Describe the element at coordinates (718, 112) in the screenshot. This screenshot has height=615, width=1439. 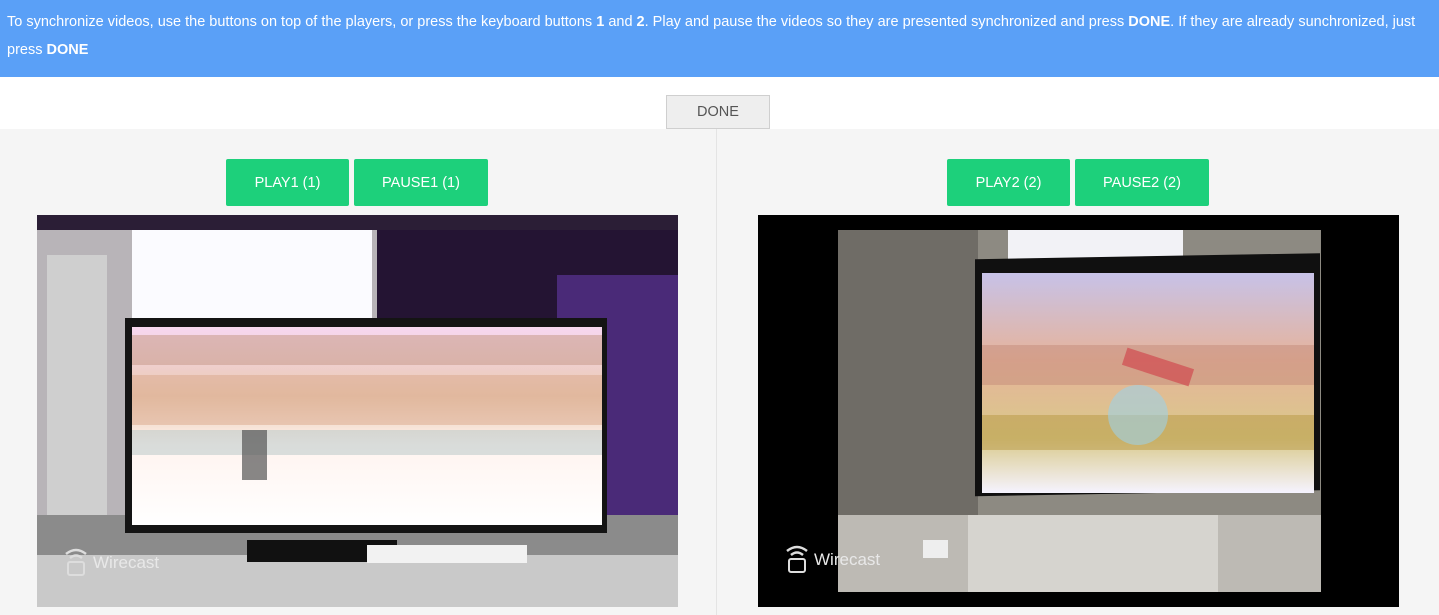
I see `done-button: DONE` at that location.